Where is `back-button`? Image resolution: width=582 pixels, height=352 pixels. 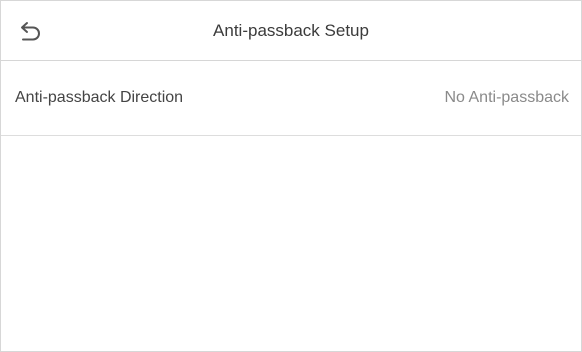
back-button is located at coordinates (31, 31).